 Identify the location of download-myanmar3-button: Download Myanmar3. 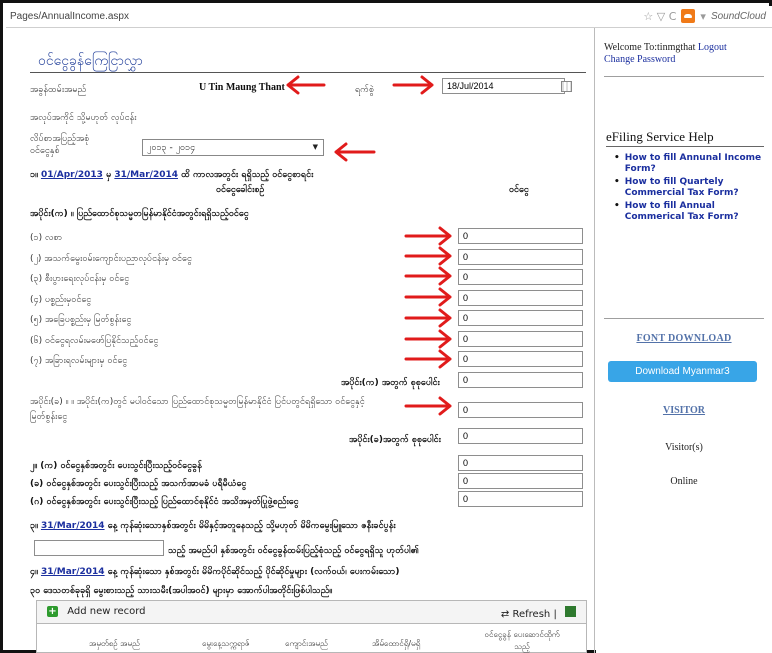
(682, 371).